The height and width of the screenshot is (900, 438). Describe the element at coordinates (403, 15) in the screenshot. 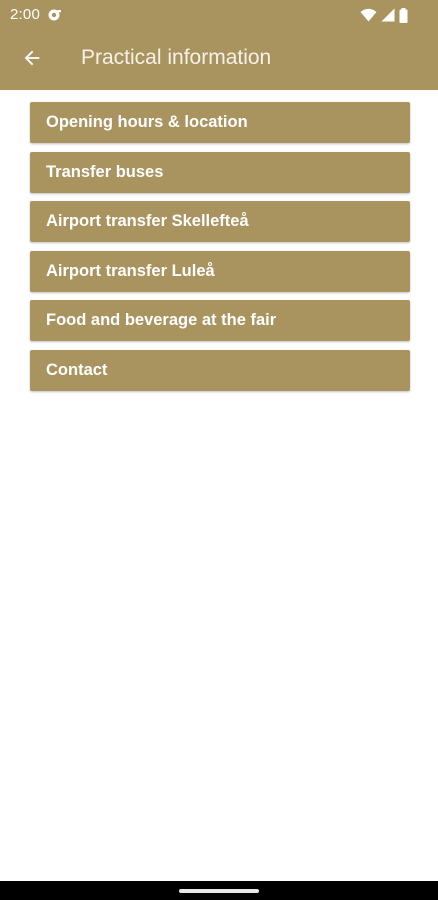

I see `battery-icon` at that location.